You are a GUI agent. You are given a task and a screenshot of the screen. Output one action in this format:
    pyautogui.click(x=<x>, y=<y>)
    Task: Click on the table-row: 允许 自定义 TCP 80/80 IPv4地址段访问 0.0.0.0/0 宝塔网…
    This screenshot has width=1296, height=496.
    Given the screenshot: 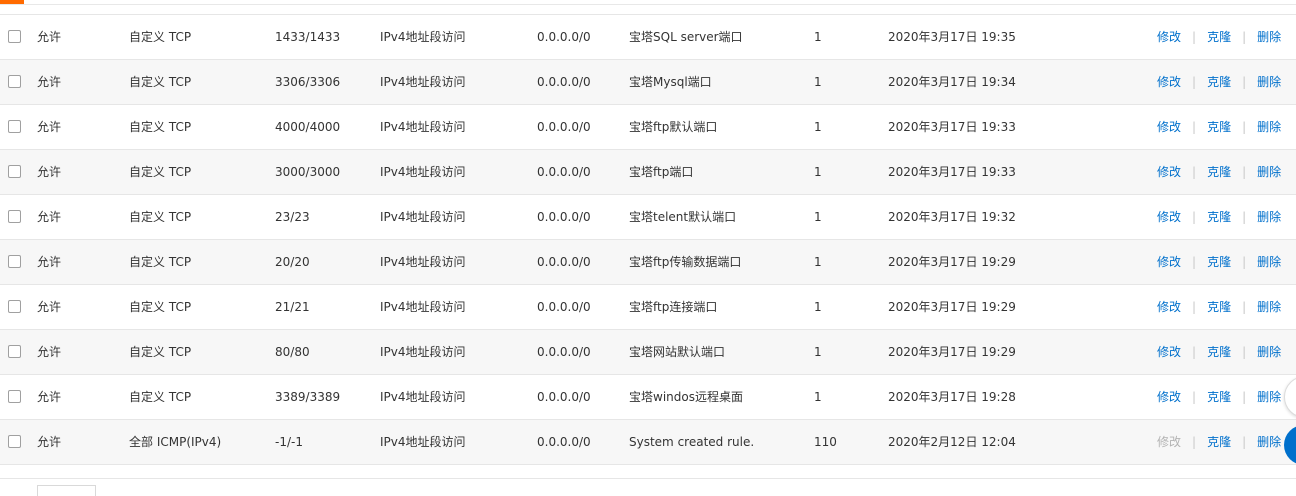 What is the action you would take?
    pyautogui.click(x=648, y=352)
    